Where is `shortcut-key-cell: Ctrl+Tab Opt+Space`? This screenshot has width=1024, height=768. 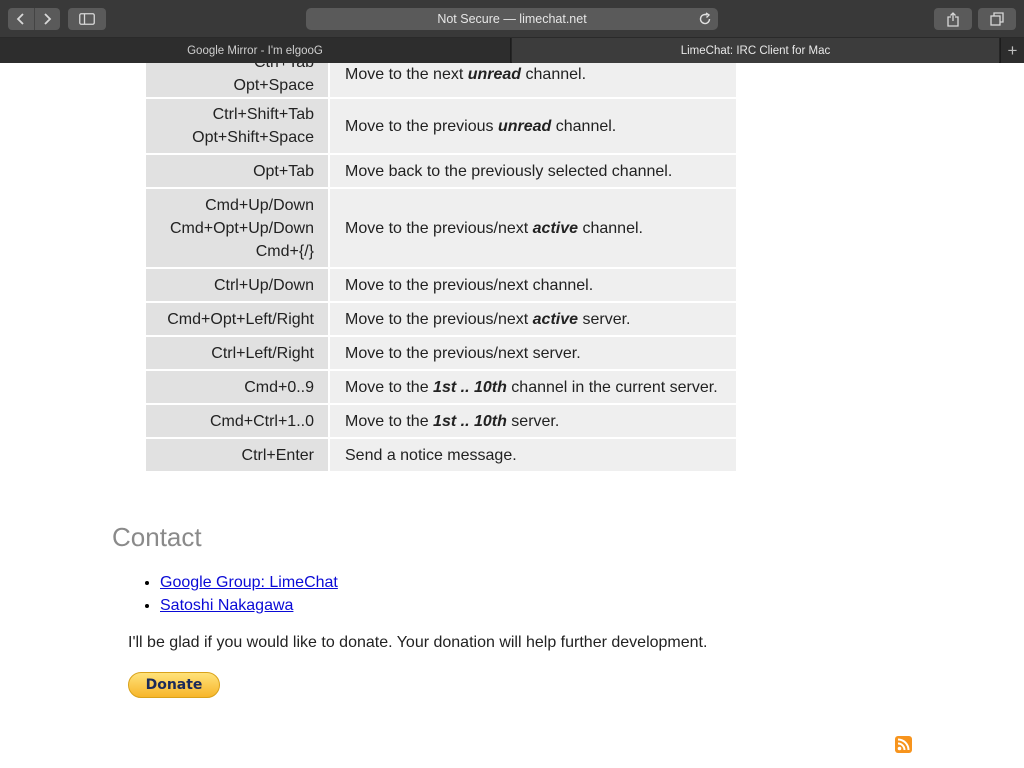 shortcut-key-cell: Ctrl+Tab Opt+Space is located at coordinates (237, 80).